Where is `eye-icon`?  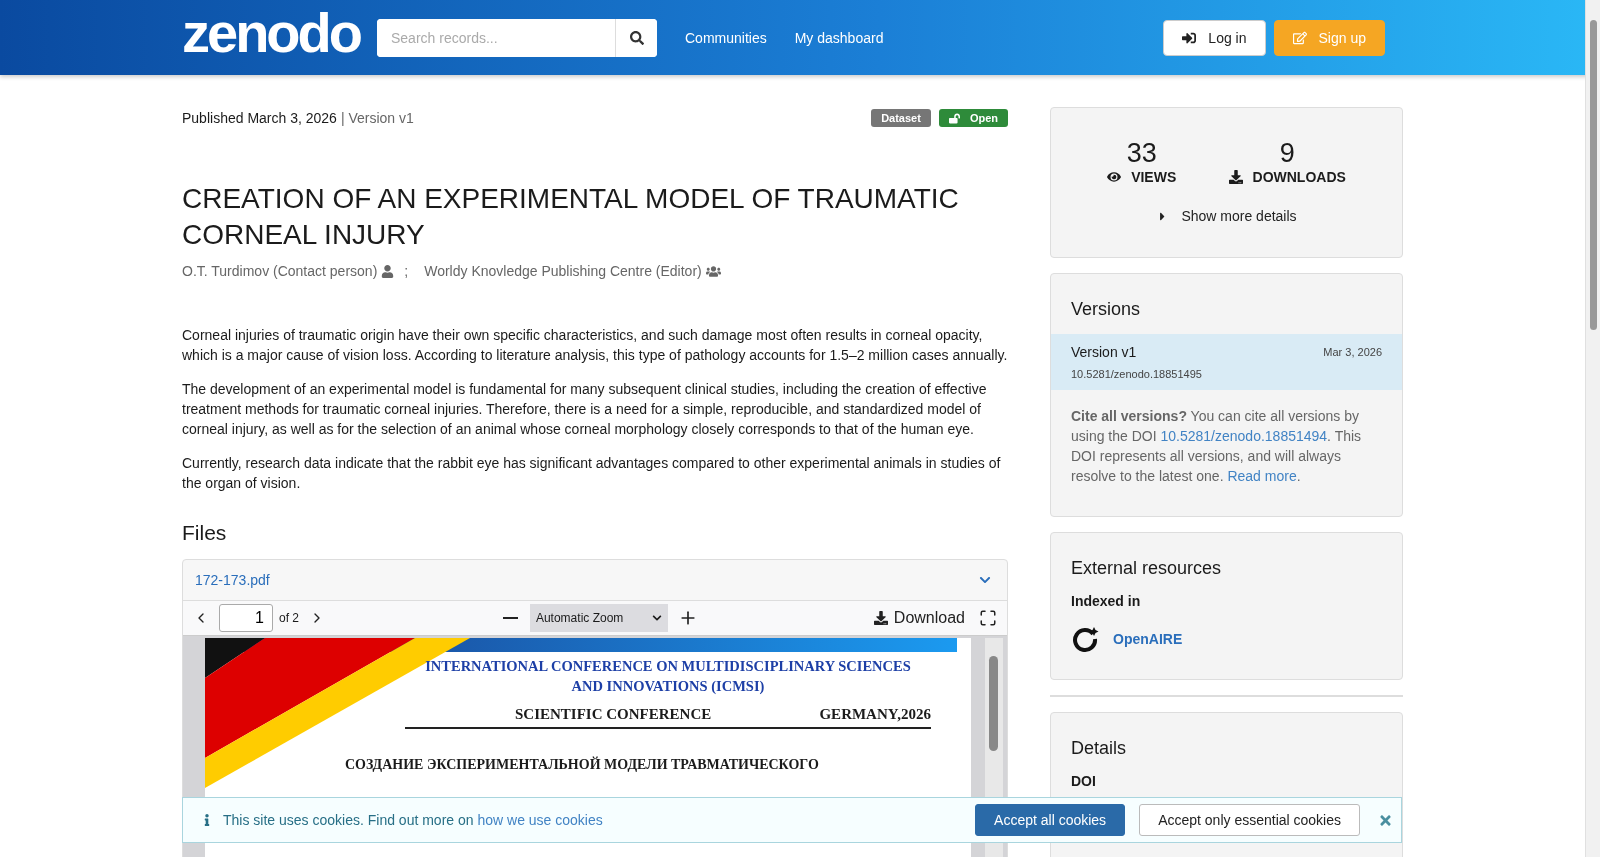
eye-icon is located at coordinates (1114, 177).